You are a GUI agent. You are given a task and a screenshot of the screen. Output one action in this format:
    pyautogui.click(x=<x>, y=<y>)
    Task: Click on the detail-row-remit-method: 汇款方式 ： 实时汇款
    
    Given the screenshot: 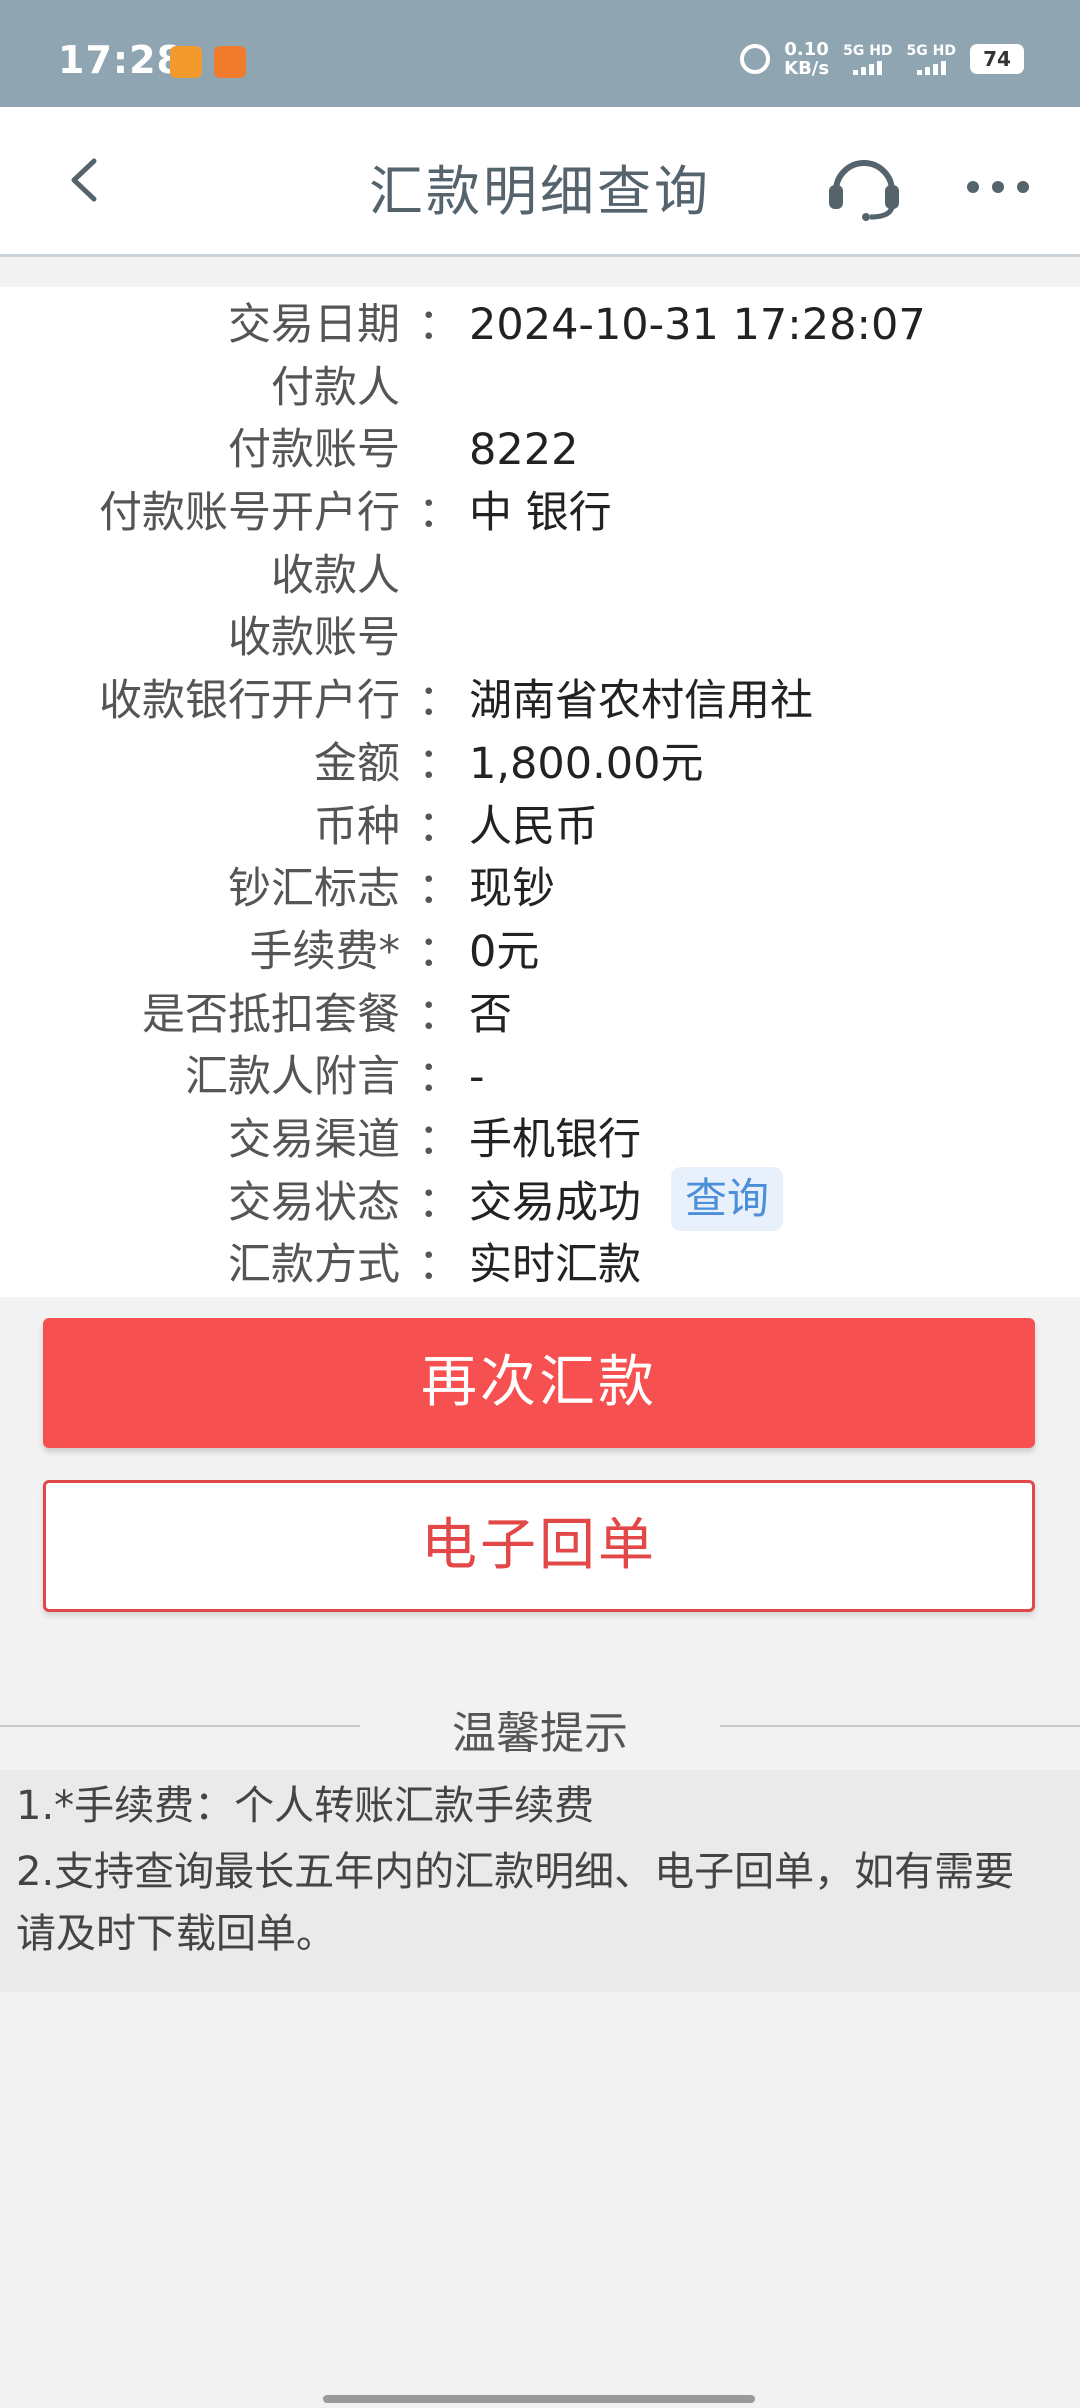 What is the action you would take?
    pyautogui.click(x=540, y=1265)
    